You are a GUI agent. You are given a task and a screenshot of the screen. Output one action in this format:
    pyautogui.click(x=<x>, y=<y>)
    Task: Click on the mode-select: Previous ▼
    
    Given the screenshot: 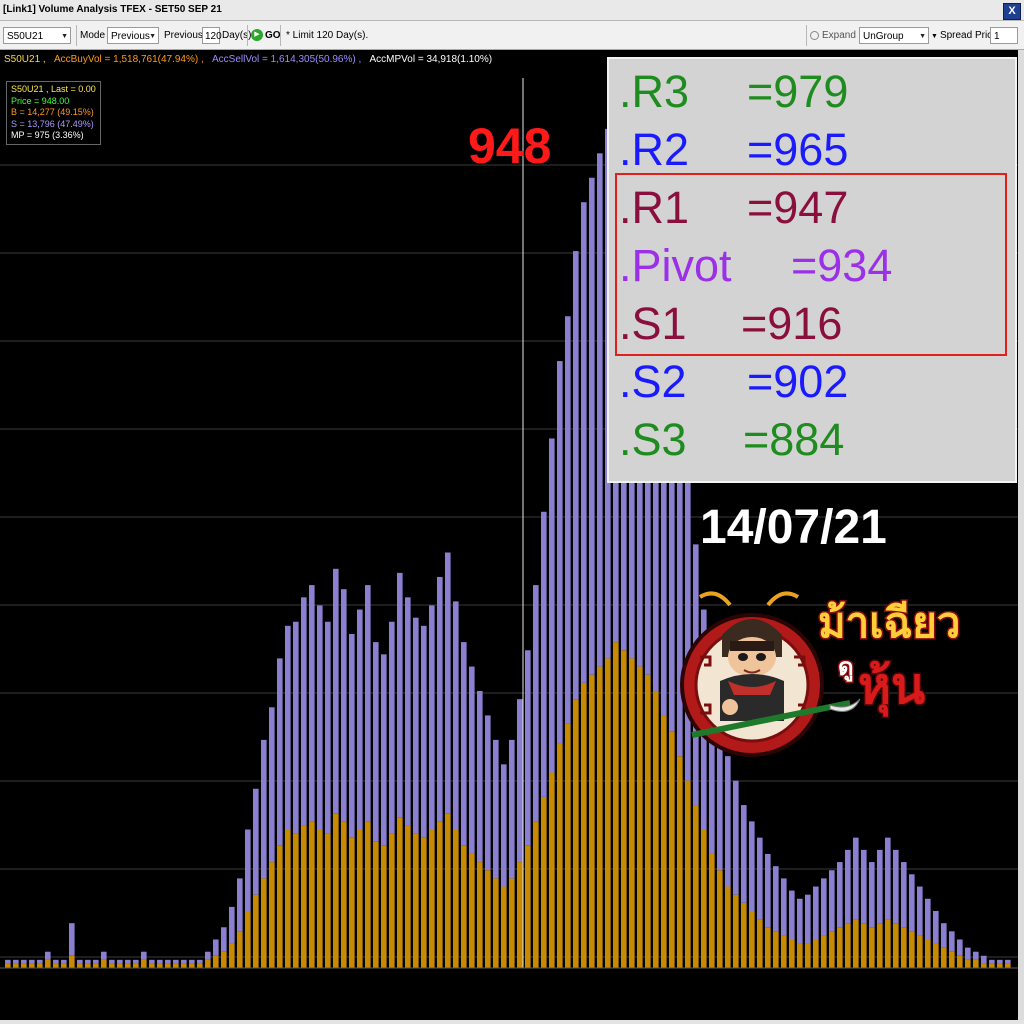 What is the action you would take?
    pyautogui.click(x=133, y=35)
    